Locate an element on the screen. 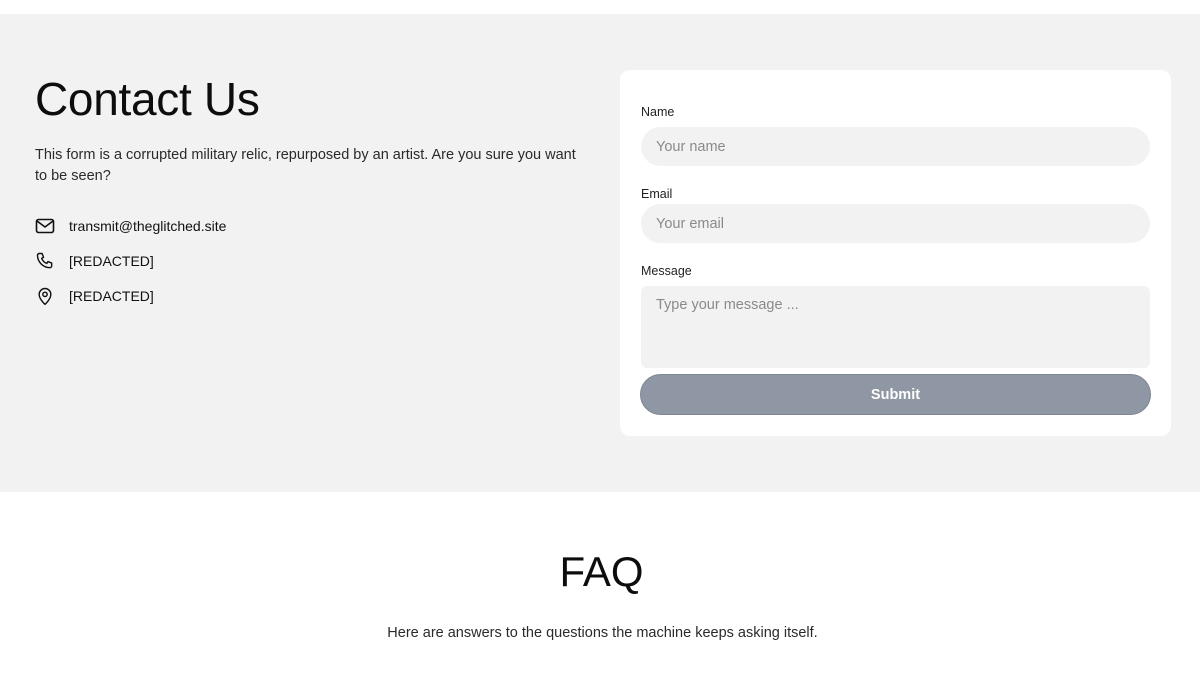 Image resolution: width=1200 pixels, height=686 pixels. contact-address-row: [REDACTED] is located at coordinates (94, 296).